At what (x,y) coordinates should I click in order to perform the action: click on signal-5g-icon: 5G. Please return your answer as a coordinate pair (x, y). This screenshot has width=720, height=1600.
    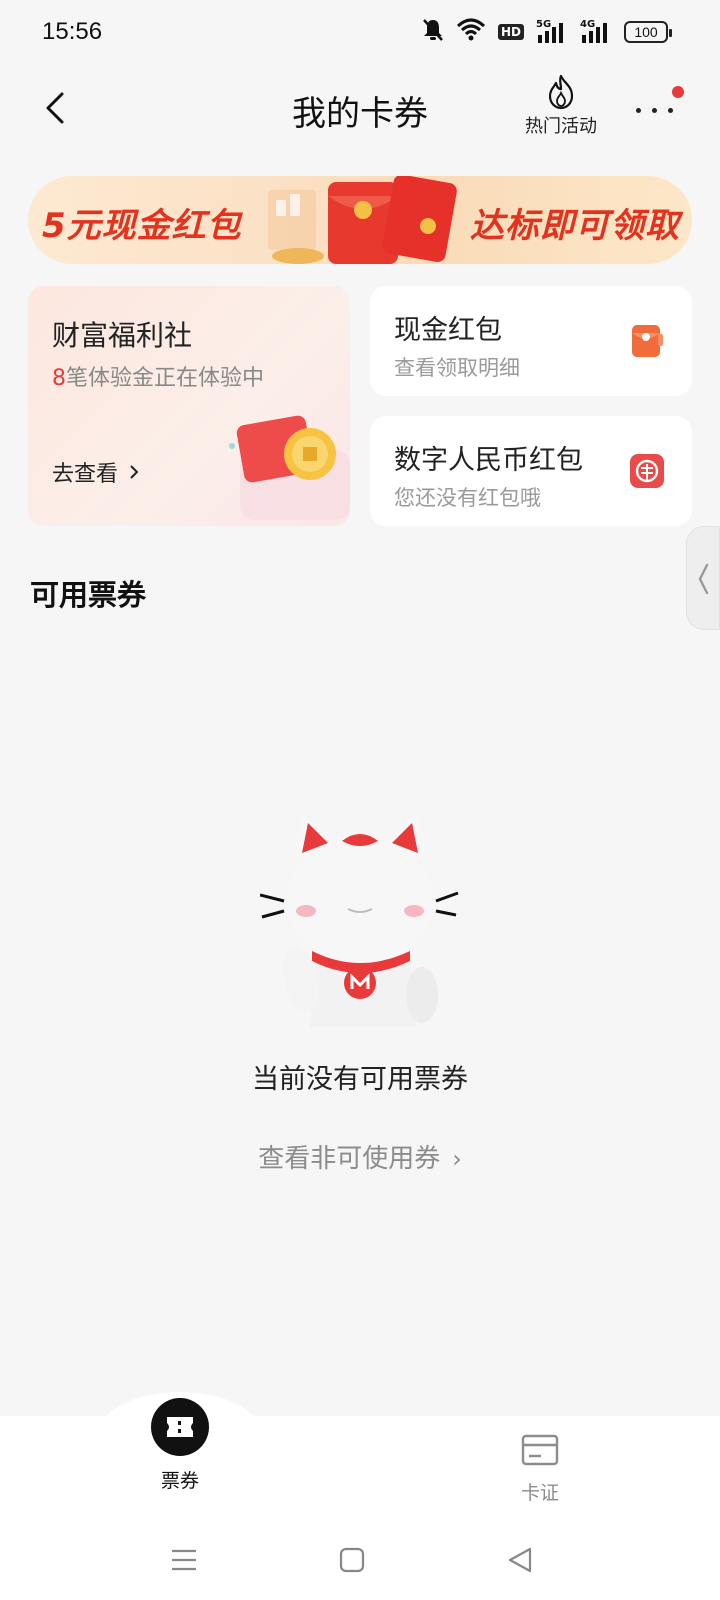
    Looking at the image, I should click on (552, 32).